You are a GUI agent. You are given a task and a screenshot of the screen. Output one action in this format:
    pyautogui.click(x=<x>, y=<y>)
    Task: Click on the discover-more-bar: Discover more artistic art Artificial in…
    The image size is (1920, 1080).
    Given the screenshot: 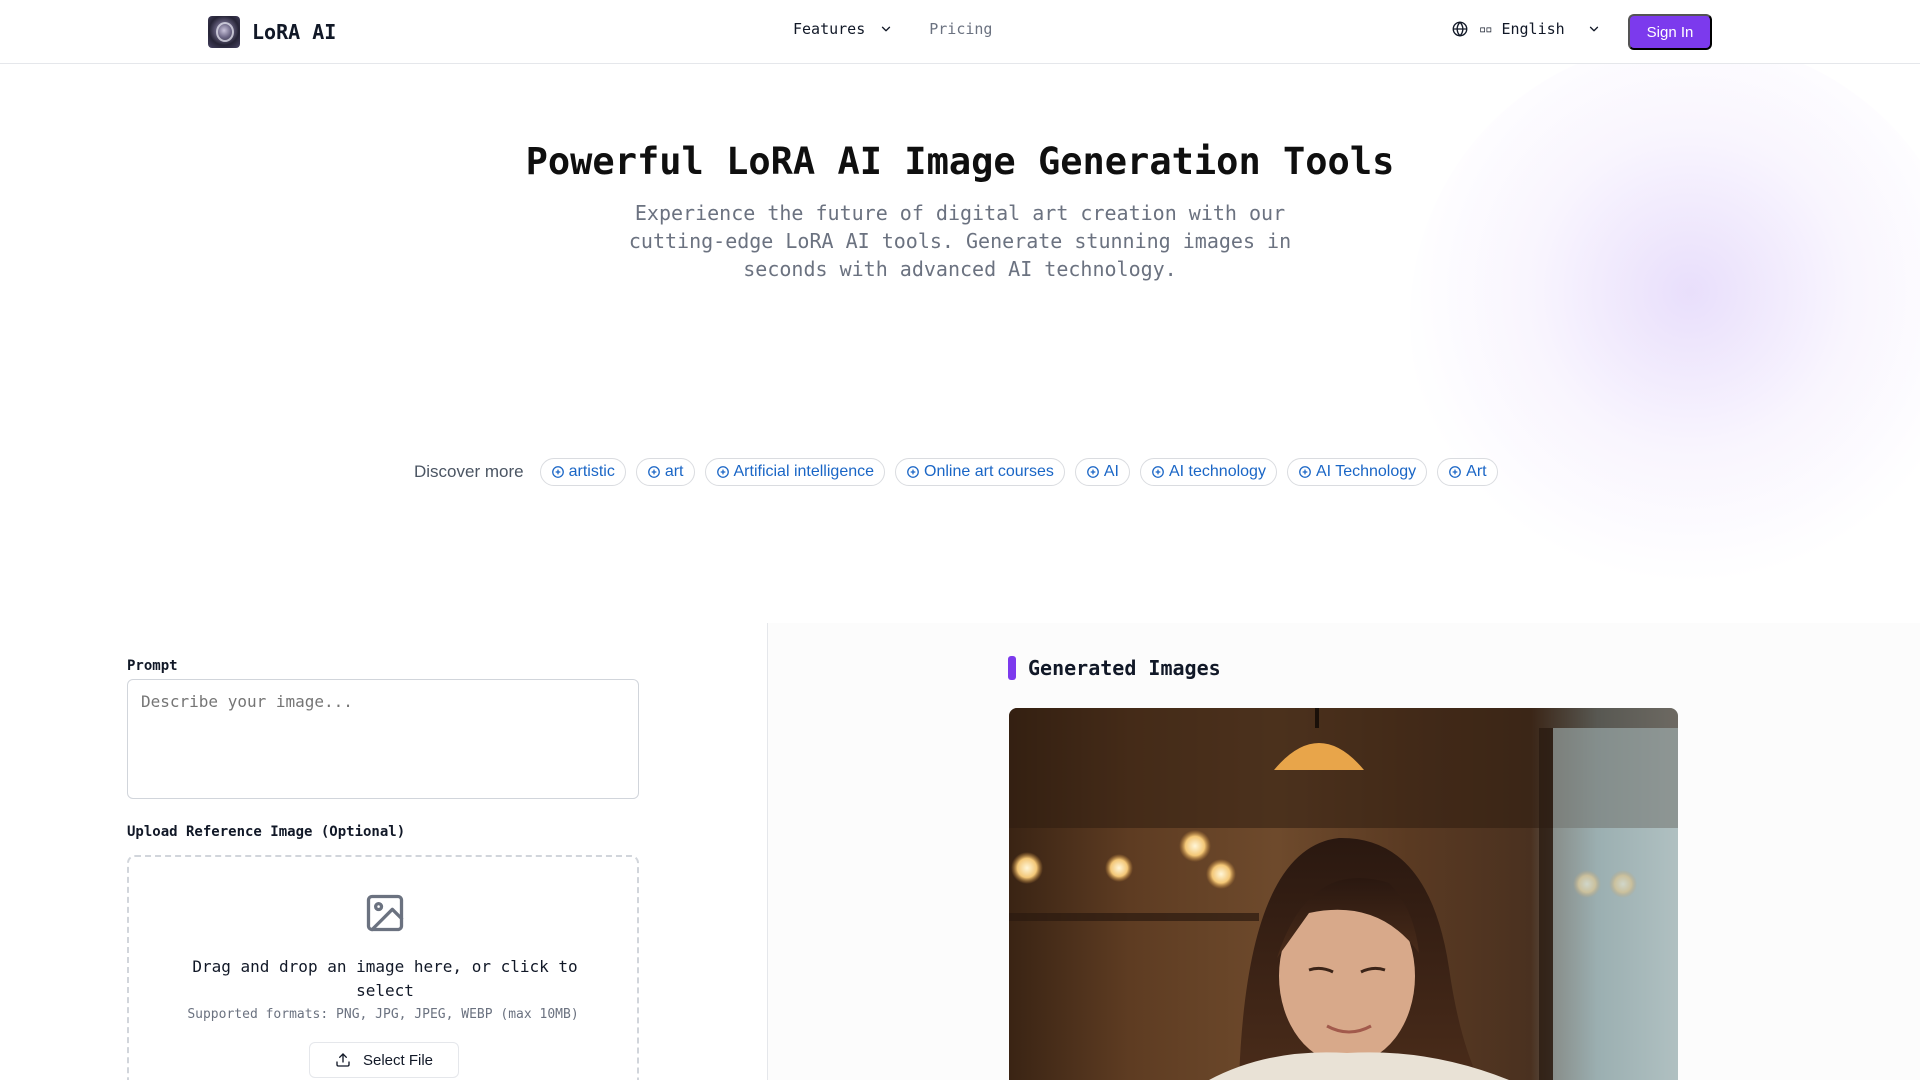 What is the action you would take?
    pyautogui.click(x=956, y=472)
    